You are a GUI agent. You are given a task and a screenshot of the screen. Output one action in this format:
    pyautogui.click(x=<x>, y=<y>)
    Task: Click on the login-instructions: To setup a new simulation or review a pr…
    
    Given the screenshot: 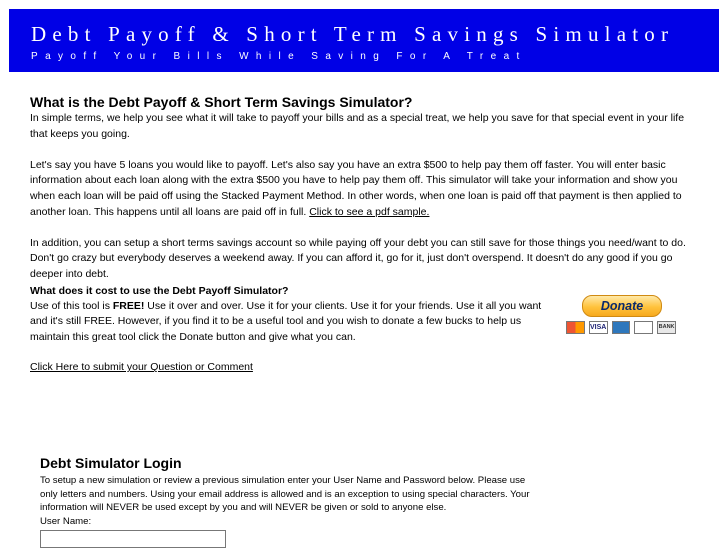 What is the action you would take?
    pyautogui.click(x=285, y=494)
    